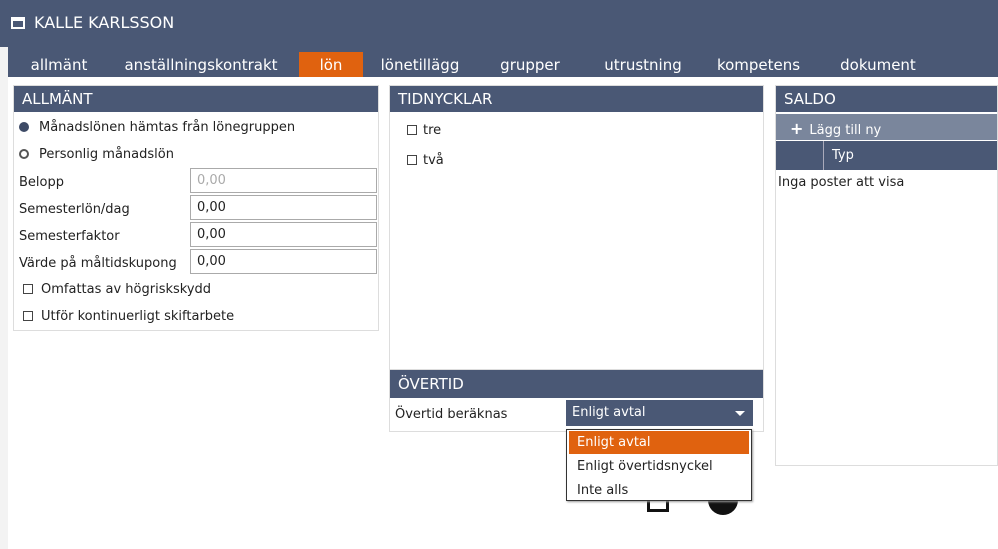 The width and height of the screenshot is (998, 549). I want to click on check-hogriskskydd: Omfattas av högriskskydd, so click(117, 289).